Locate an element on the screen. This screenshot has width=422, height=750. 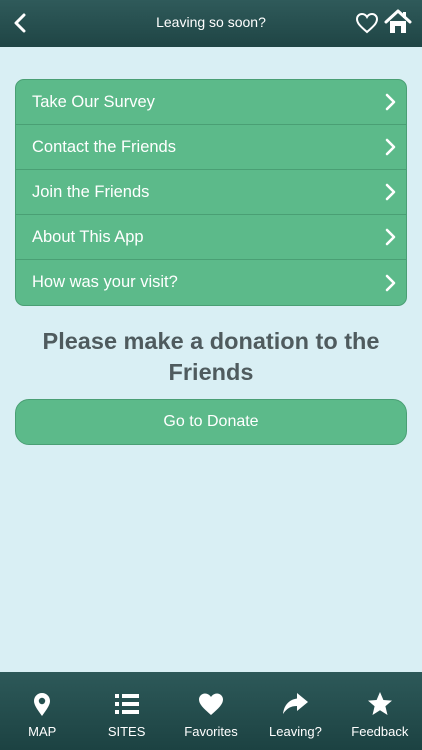
tab-label: Leaving? is located at coordinates (295, 731).